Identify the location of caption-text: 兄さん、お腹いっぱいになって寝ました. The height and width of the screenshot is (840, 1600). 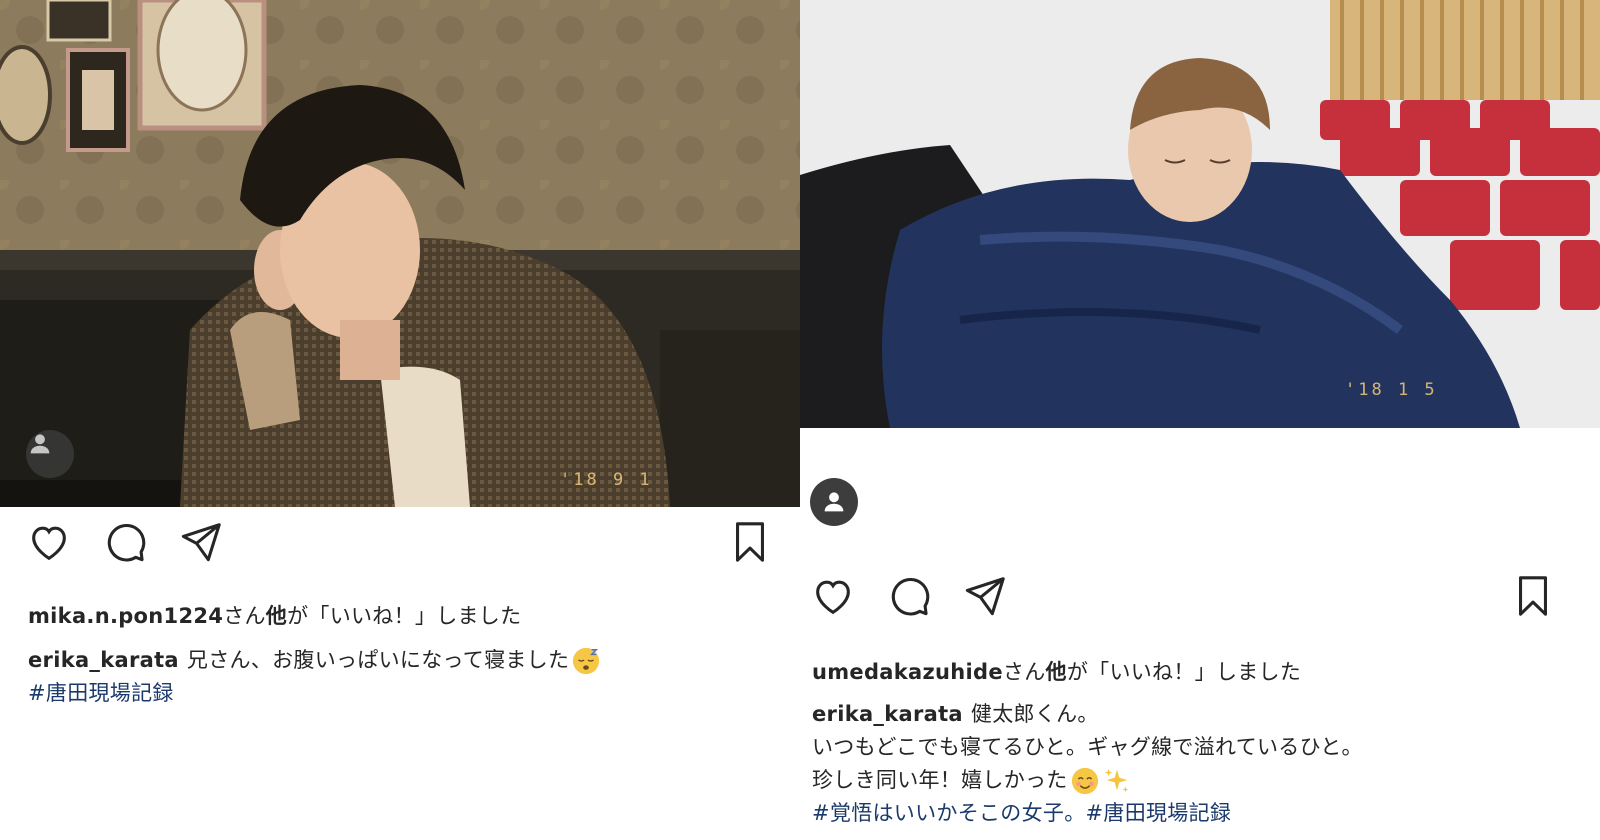
(378, 660).